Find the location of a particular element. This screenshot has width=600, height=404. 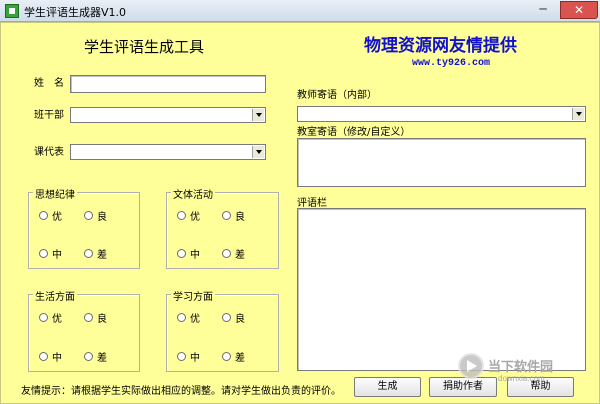

culture-group-title: 文体活动 is located at coordinates (193, 193).